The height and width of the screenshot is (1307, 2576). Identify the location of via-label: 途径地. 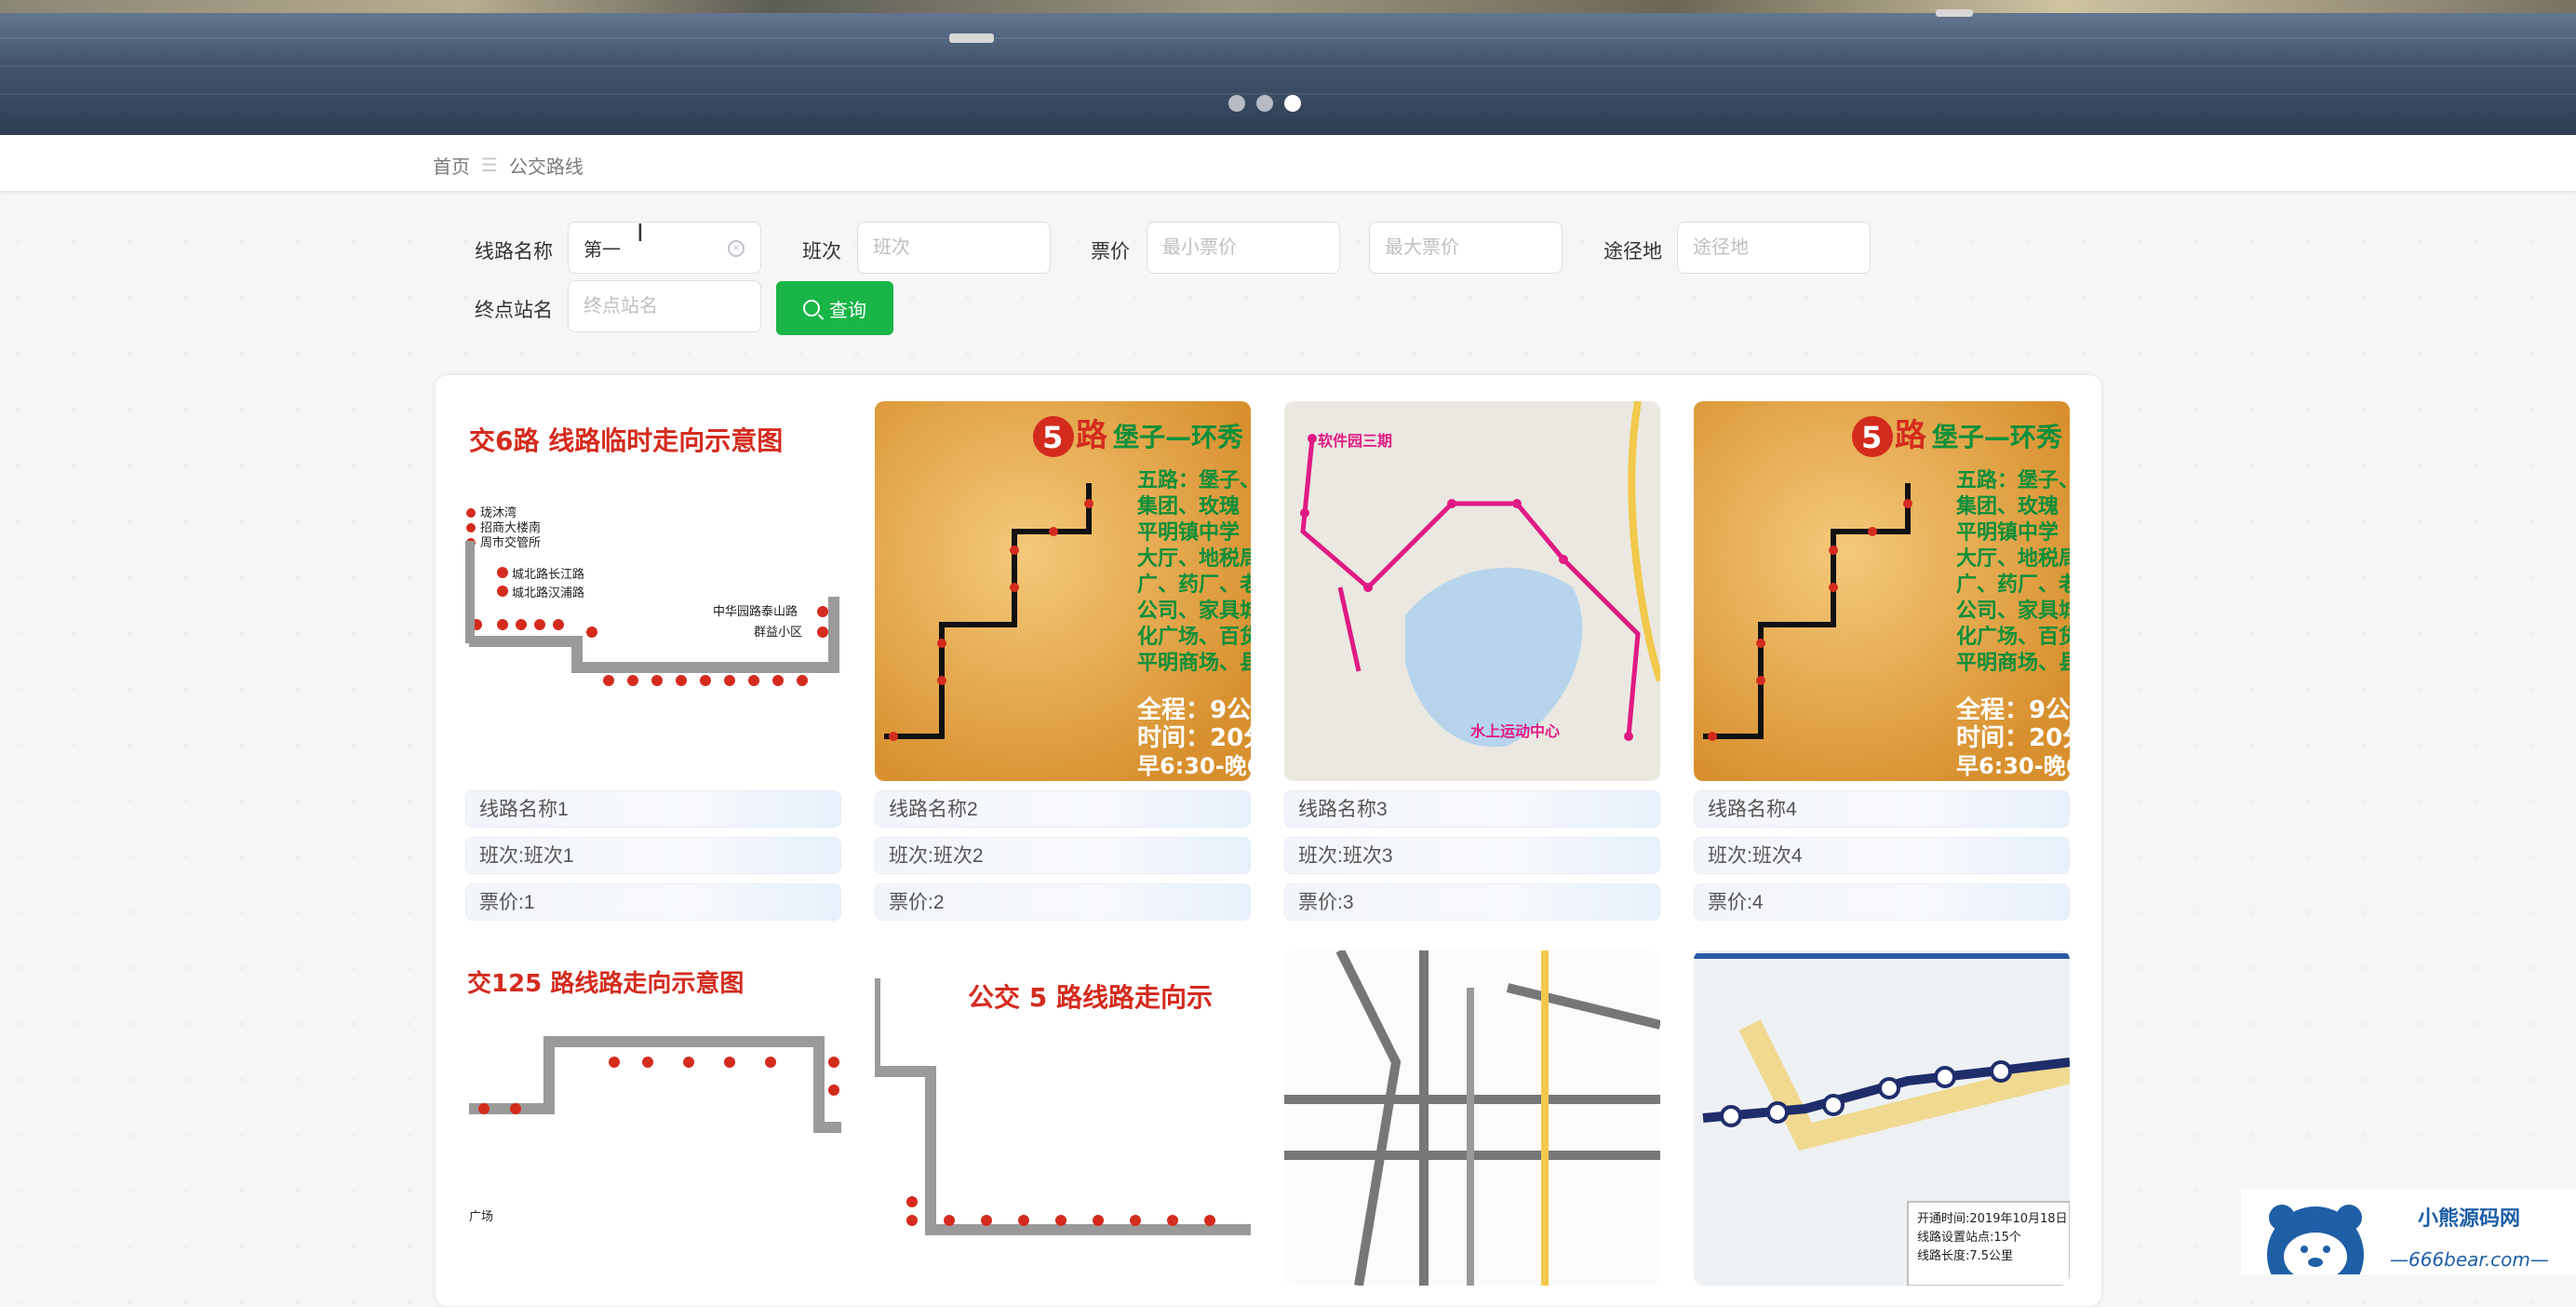
(1632, 252).